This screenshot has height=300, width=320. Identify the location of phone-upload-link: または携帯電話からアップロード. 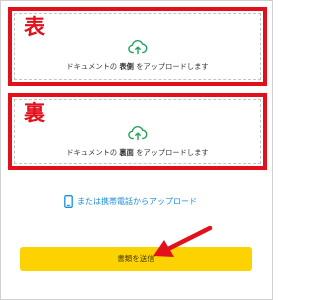
(130, 201).